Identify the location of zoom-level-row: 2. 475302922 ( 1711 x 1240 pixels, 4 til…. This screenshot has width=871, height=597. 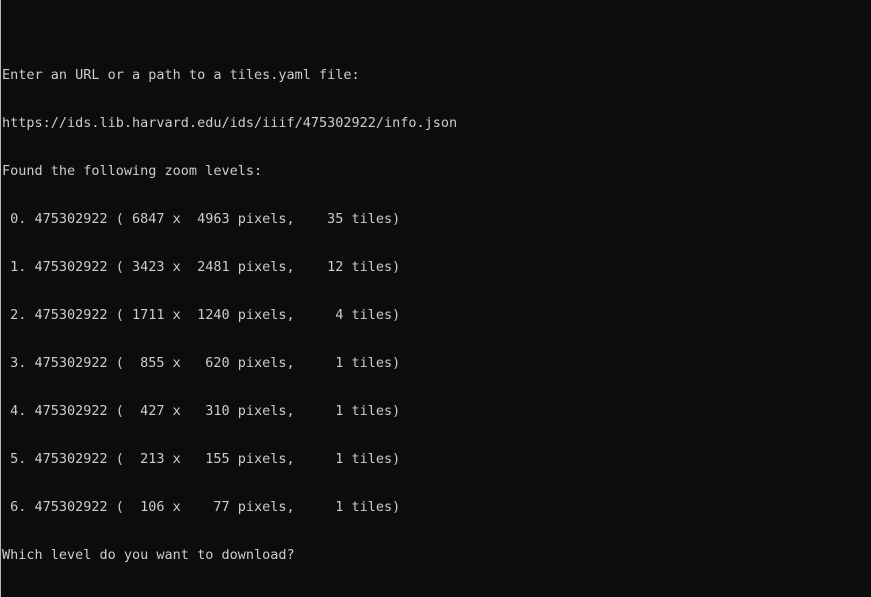
(201, 315).